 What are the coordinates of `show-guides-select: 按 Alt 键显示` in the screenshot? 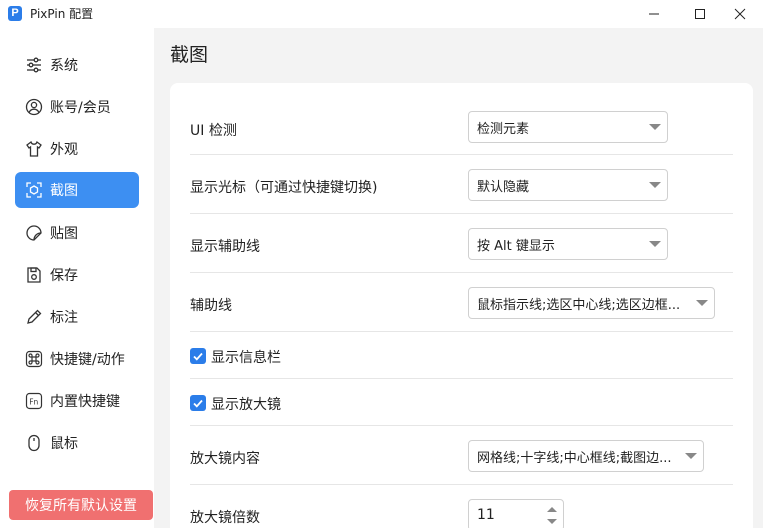 It's located at (568, 244).